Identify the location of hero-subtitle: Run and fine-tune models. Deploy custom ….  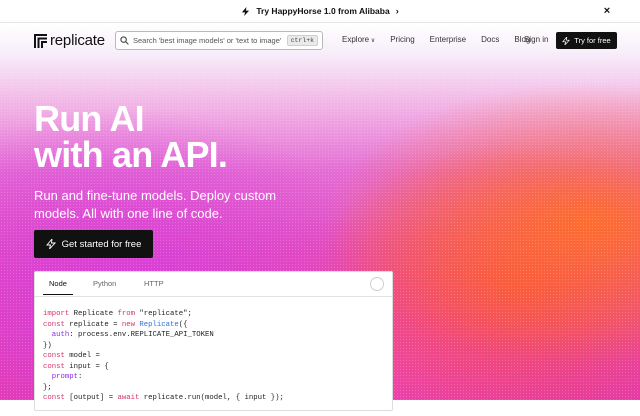
(155, 204).